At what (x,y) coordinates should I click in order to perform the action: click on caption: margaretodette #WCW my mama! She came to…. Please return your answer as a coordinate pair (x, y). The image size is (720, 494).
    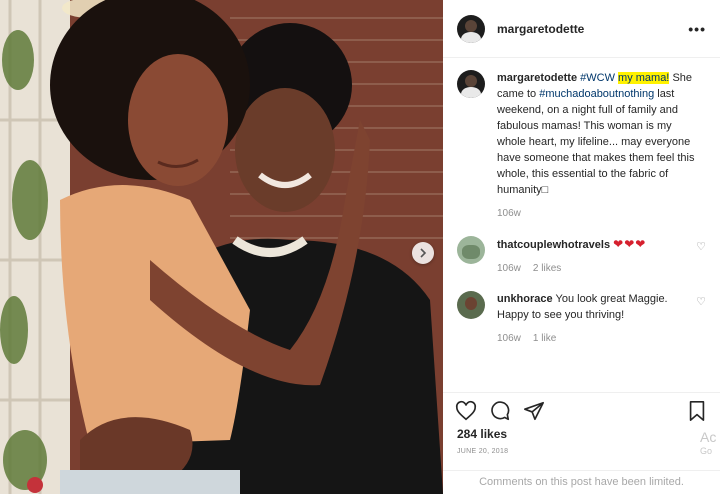
    Looking at the image, I should click on (581, 146).